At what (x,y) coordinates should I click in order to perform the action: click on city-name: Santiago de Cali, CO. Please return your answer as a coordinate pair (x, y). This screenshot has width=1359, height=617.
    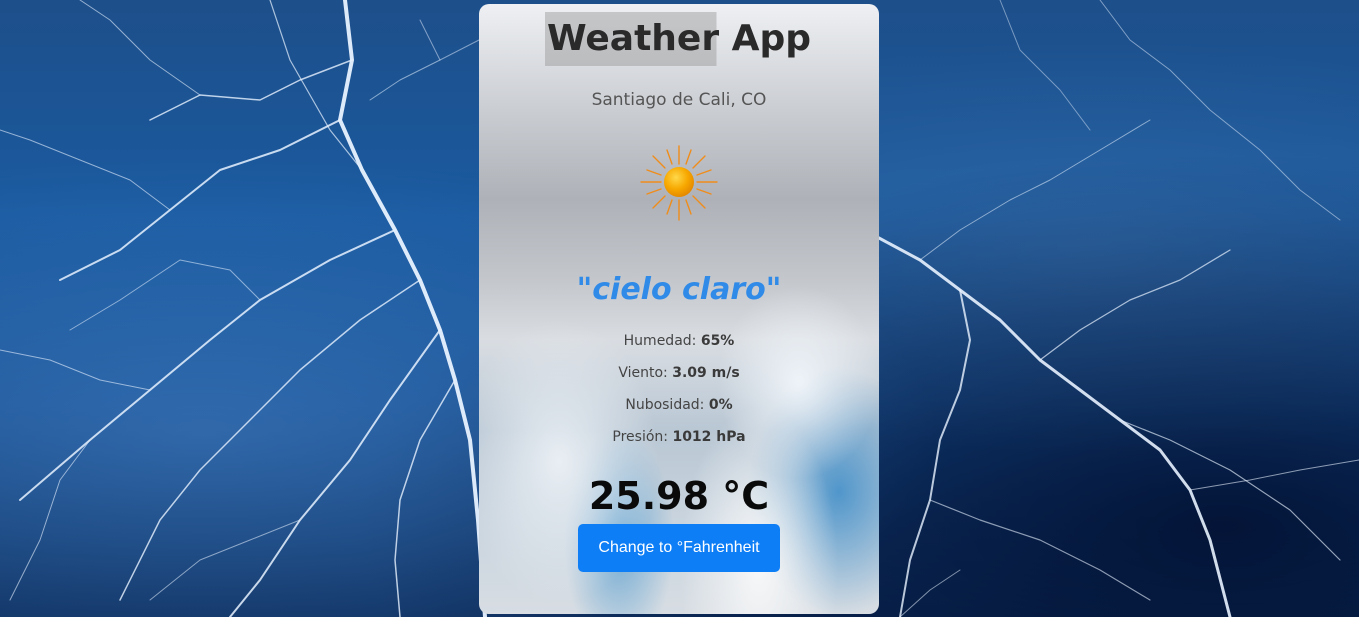
    Looking at the image, I should click on (679, 100).